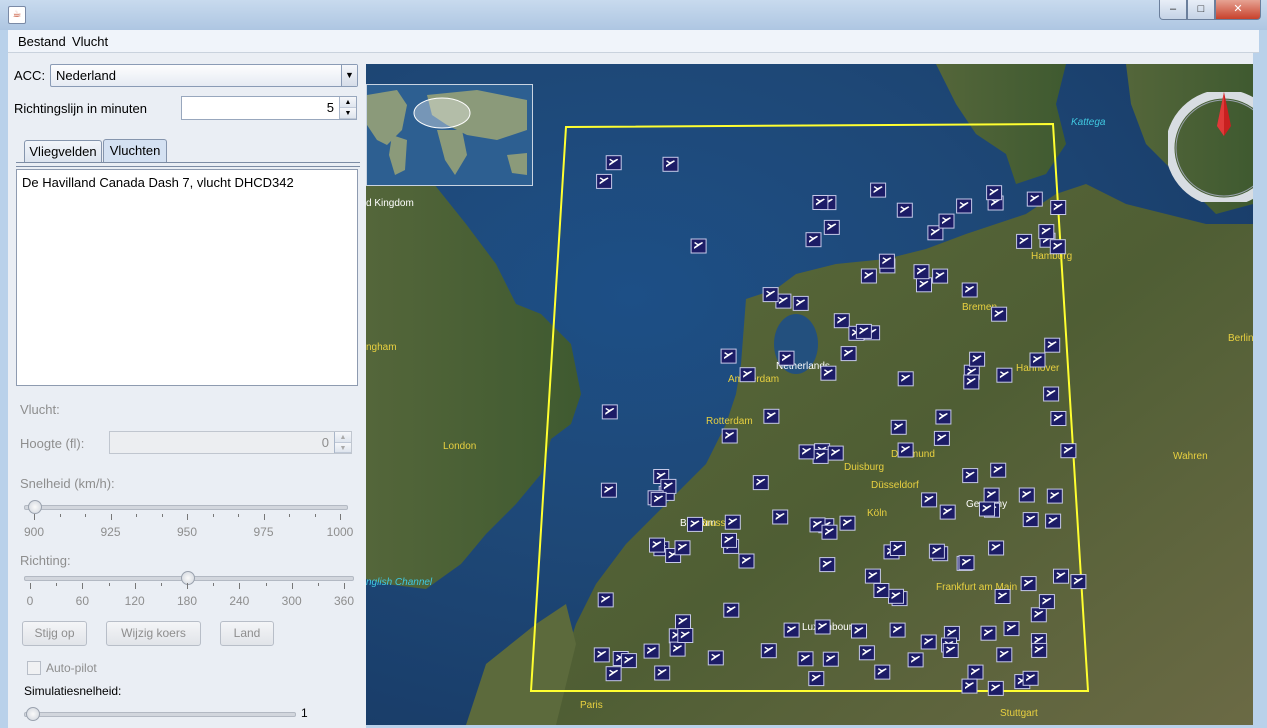 Image resolution: width=1267 pixels, height=728 pixels. I want to click on overview-minimap, so click(449, 135).